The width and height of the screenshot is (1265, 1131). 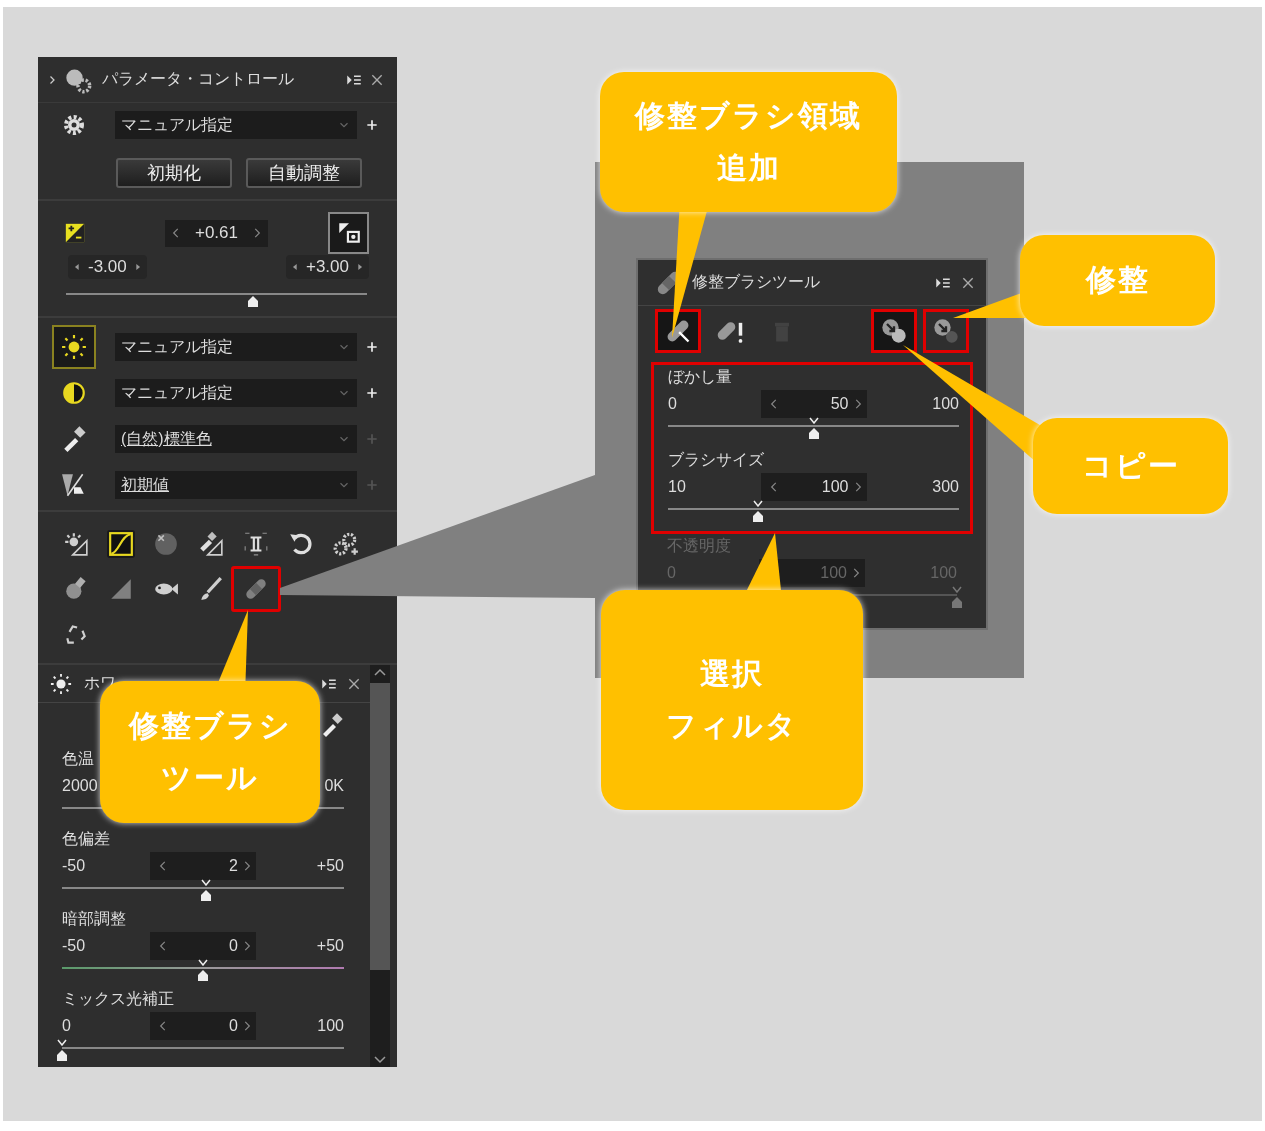 What do you see at coordinates (210, 778) in the screenshot?
I see `callout-text: ツール` at bounding box center [210, 778].